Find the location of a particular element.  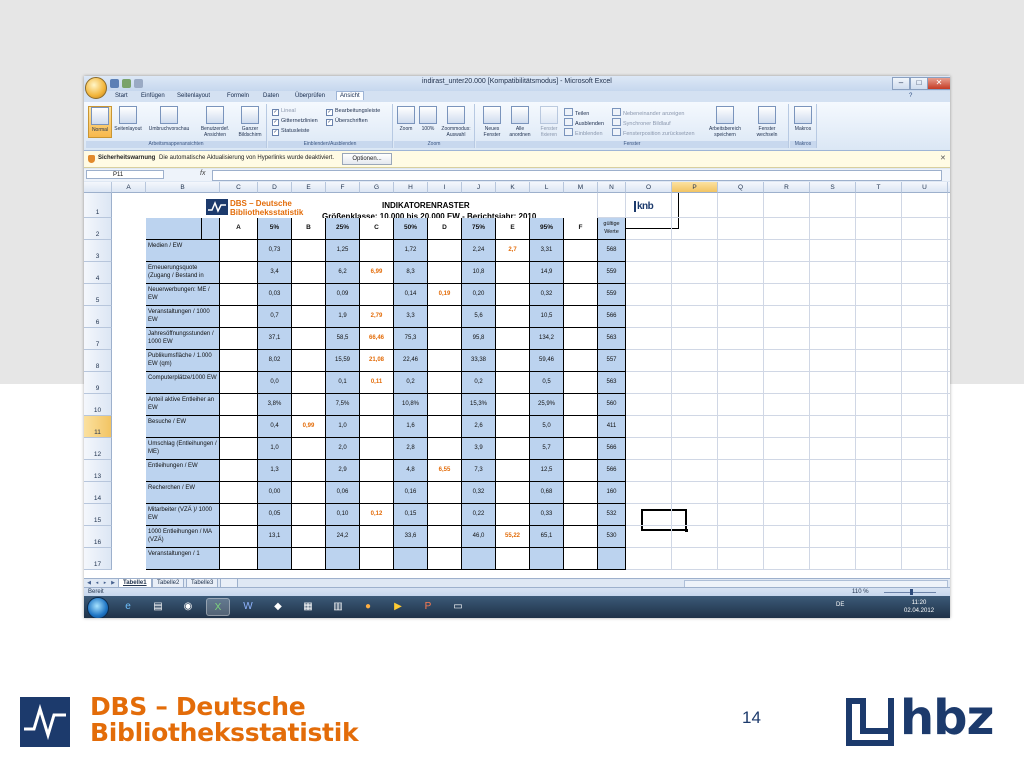

select-all-corner is located at coordinates (98, 187).